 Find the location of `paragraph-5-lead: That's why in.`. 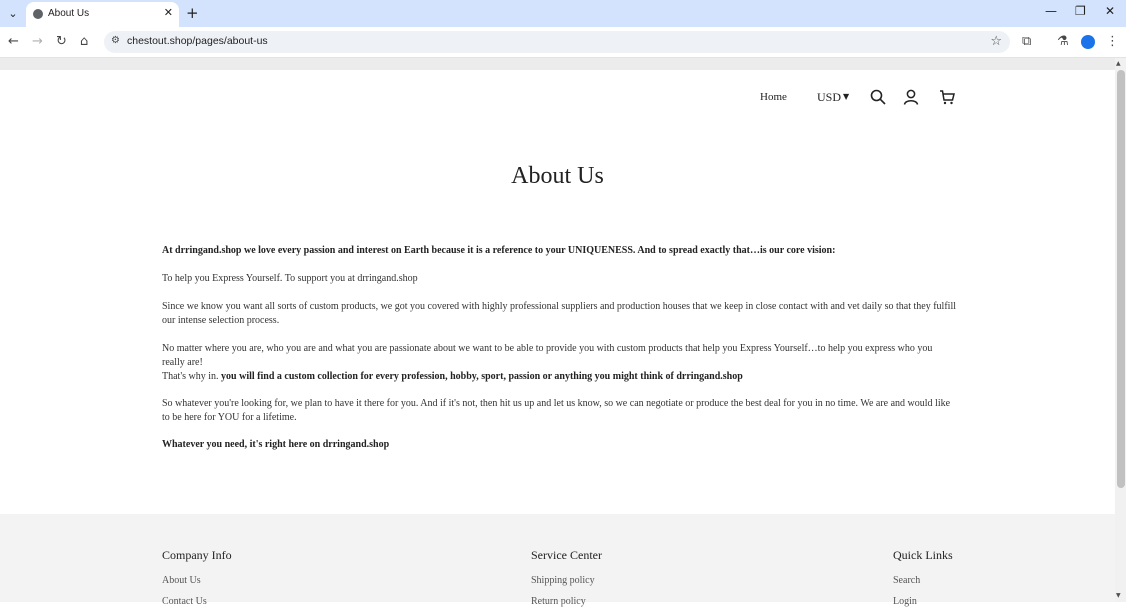

paragraph-5-lead: That's why in. is located at coordinates (192, 376).